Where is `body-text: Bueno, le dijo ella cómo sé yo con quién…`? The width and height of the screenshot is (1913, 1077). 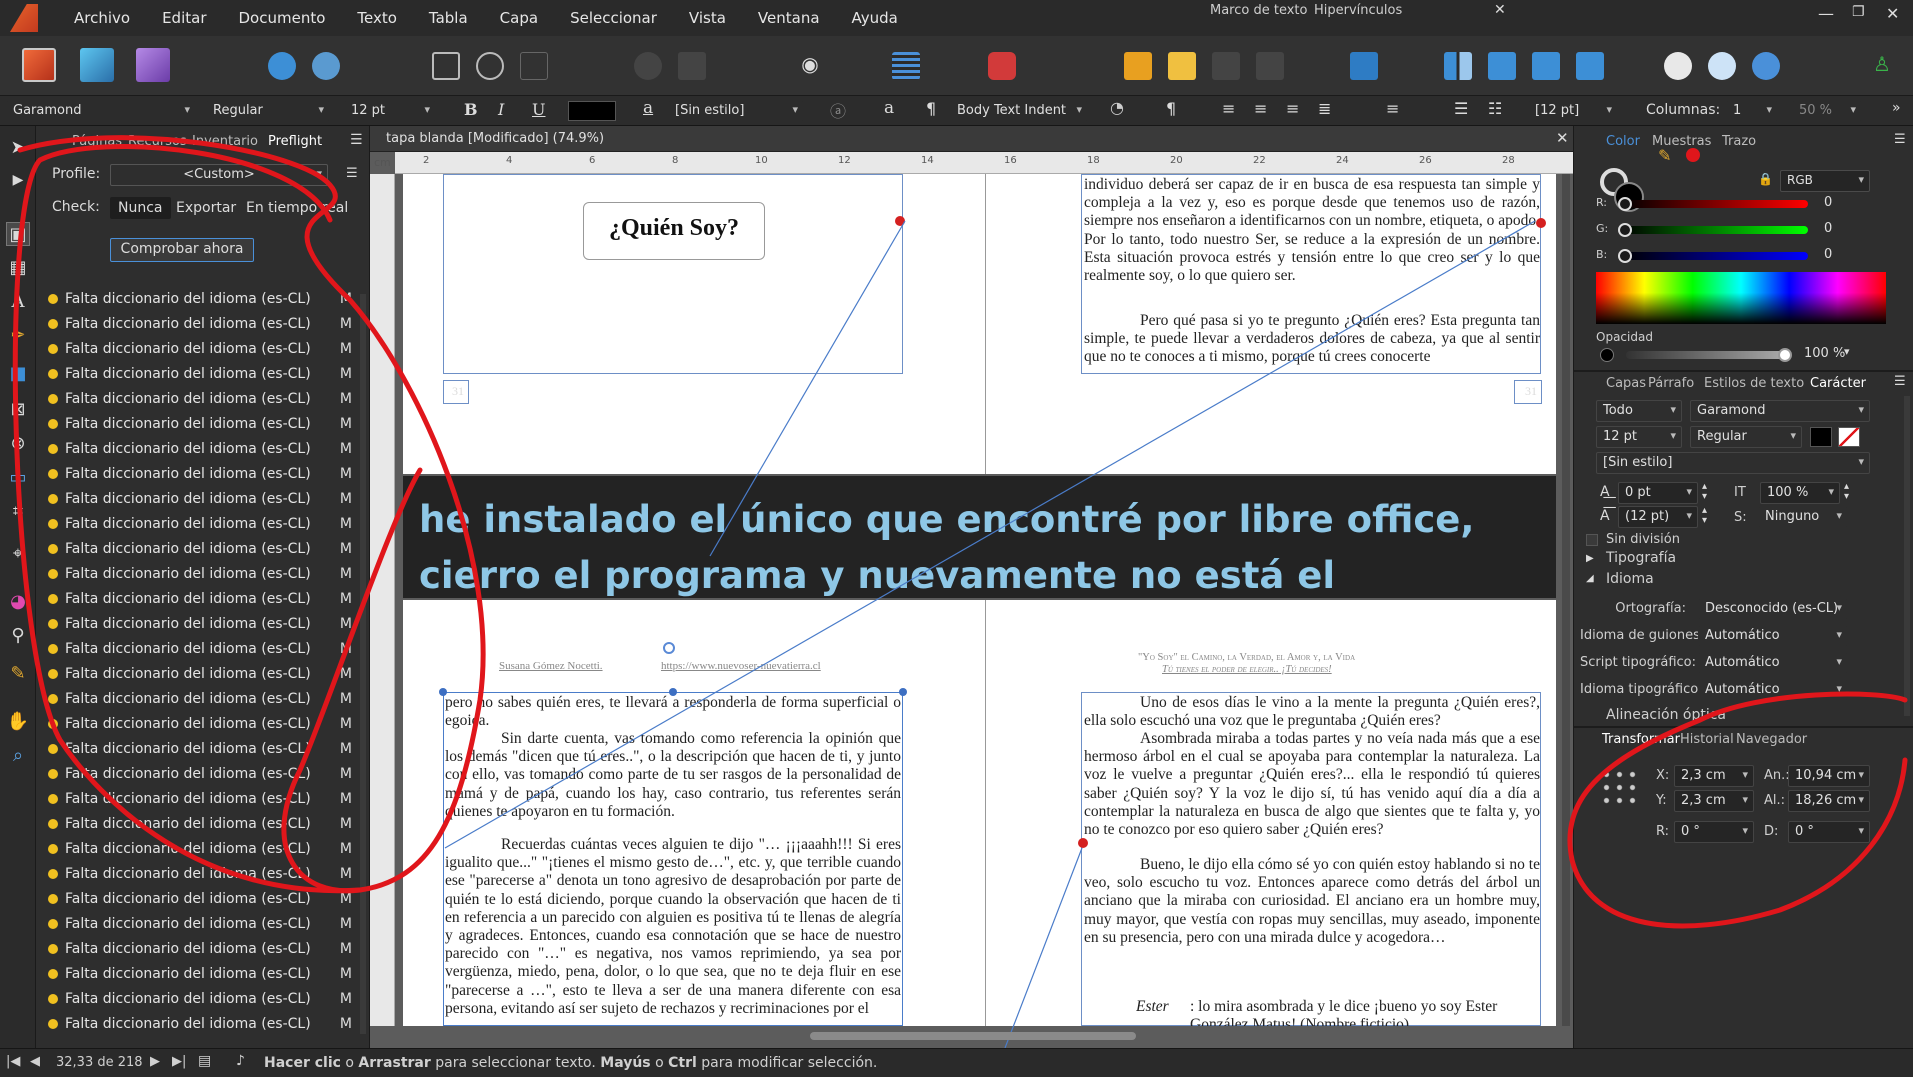
body-text: Bueno, le dijo ella cómo sé yo con quién… is located at coordinates (1312, 902).